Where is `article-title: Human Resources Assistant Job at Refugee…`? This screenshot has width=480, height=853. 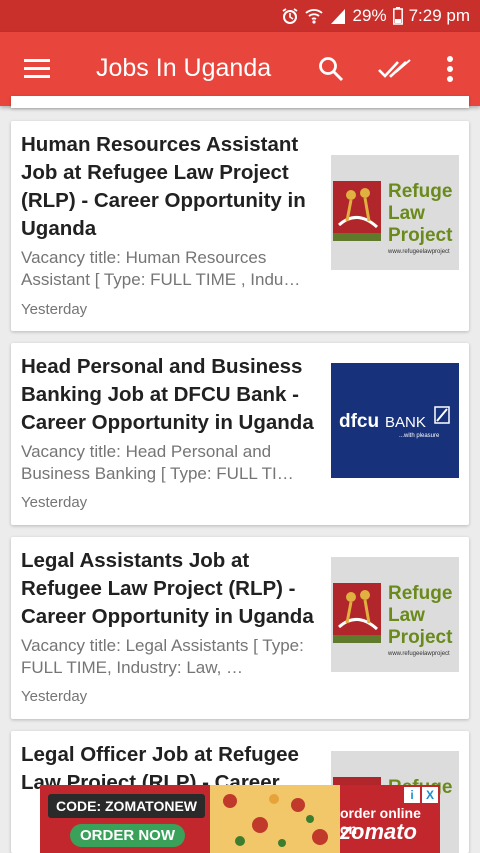
article-title: Human Resources Assistant Job at Refugee… is located at coordinates (163, 186).